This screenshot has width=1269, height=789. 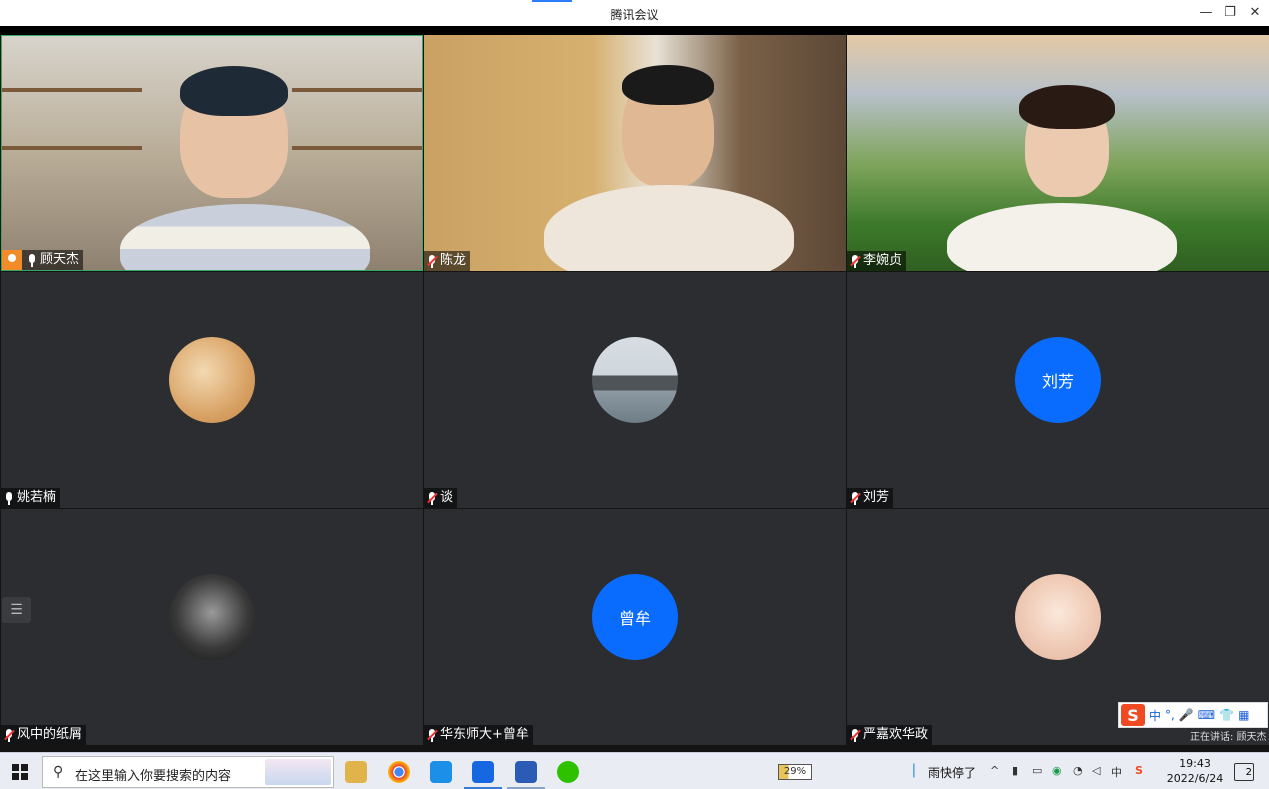 I want to click on volume-icon: ◁, so click(x=1096, y=770).